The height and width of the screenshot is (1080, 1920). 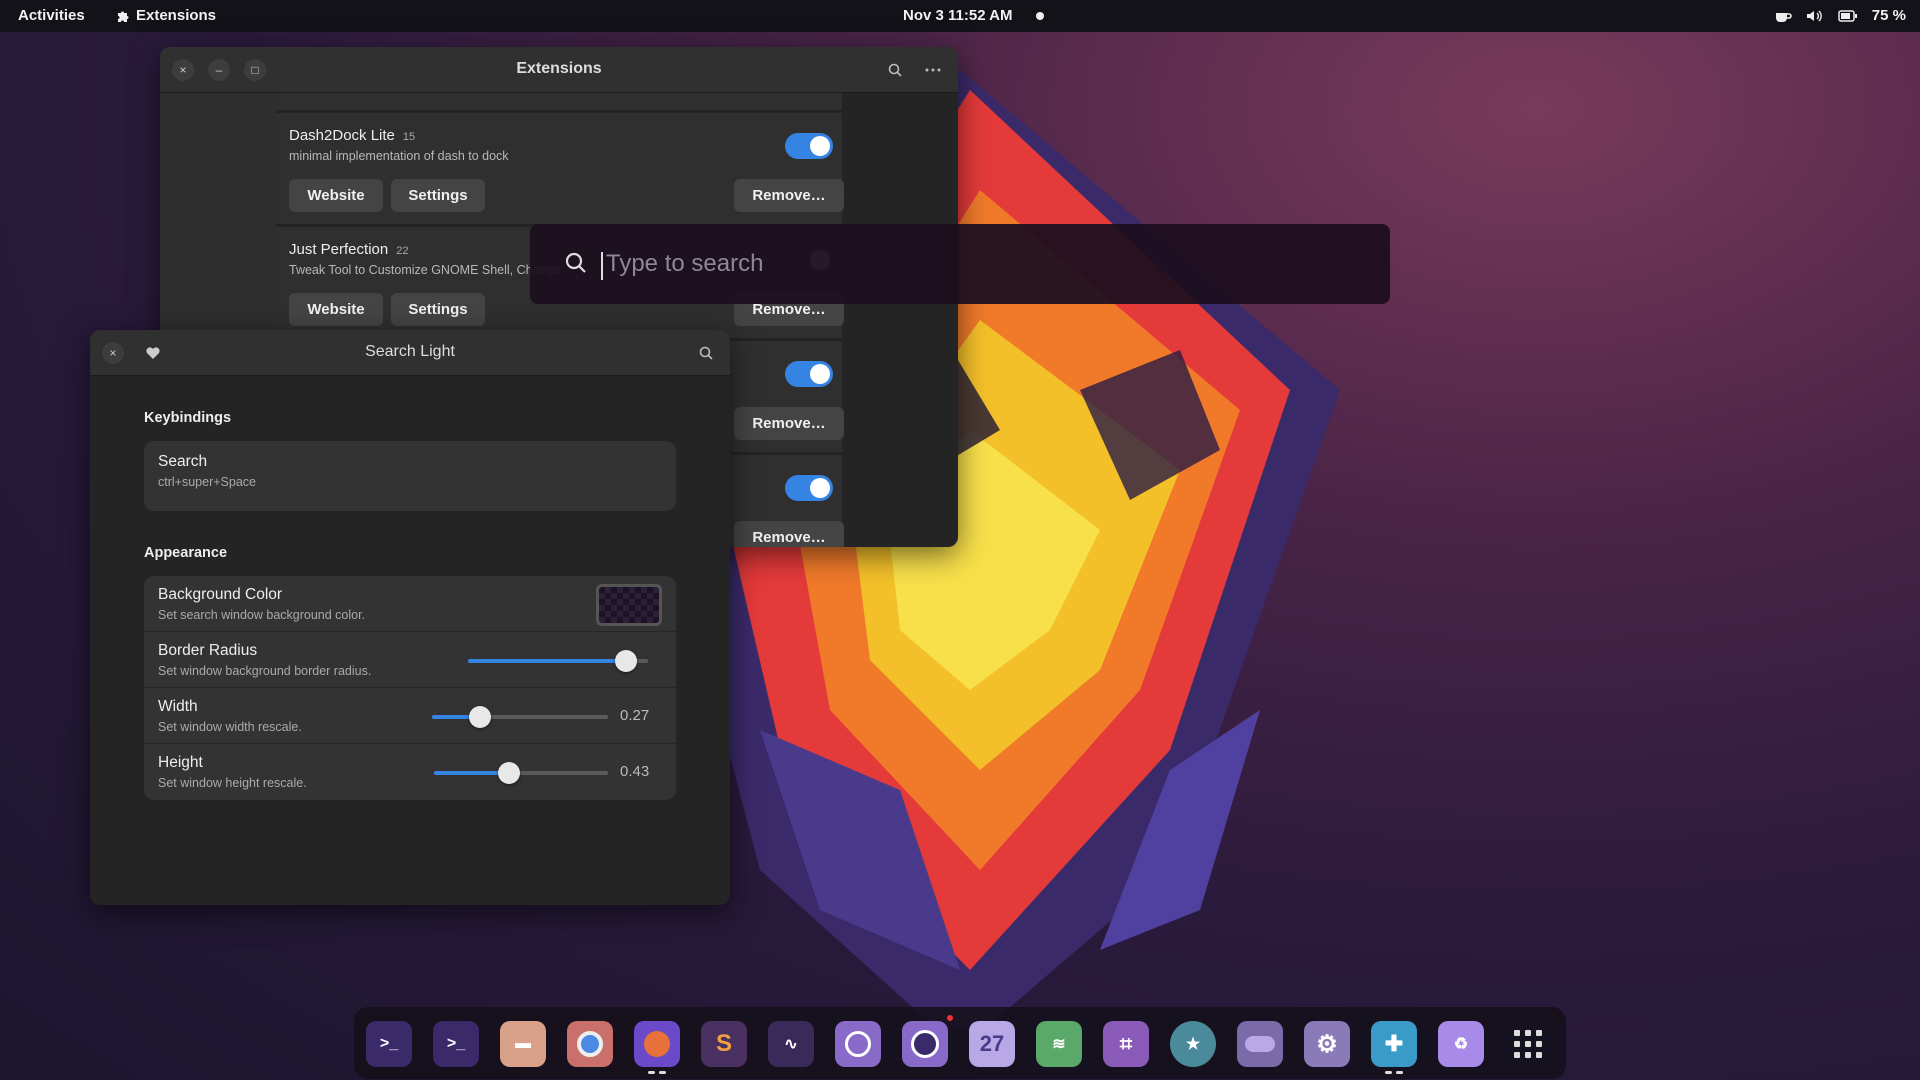 I want to click on dock-item-extensions: ✚, so click(x=1394, y=1044).